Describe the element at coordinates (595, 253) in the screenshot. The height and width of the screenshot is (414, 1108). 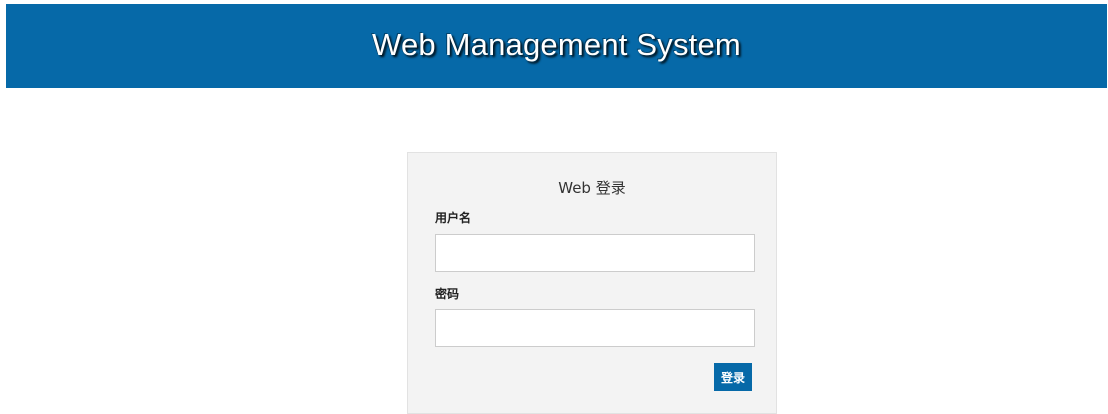
I see `username-input` at that location.